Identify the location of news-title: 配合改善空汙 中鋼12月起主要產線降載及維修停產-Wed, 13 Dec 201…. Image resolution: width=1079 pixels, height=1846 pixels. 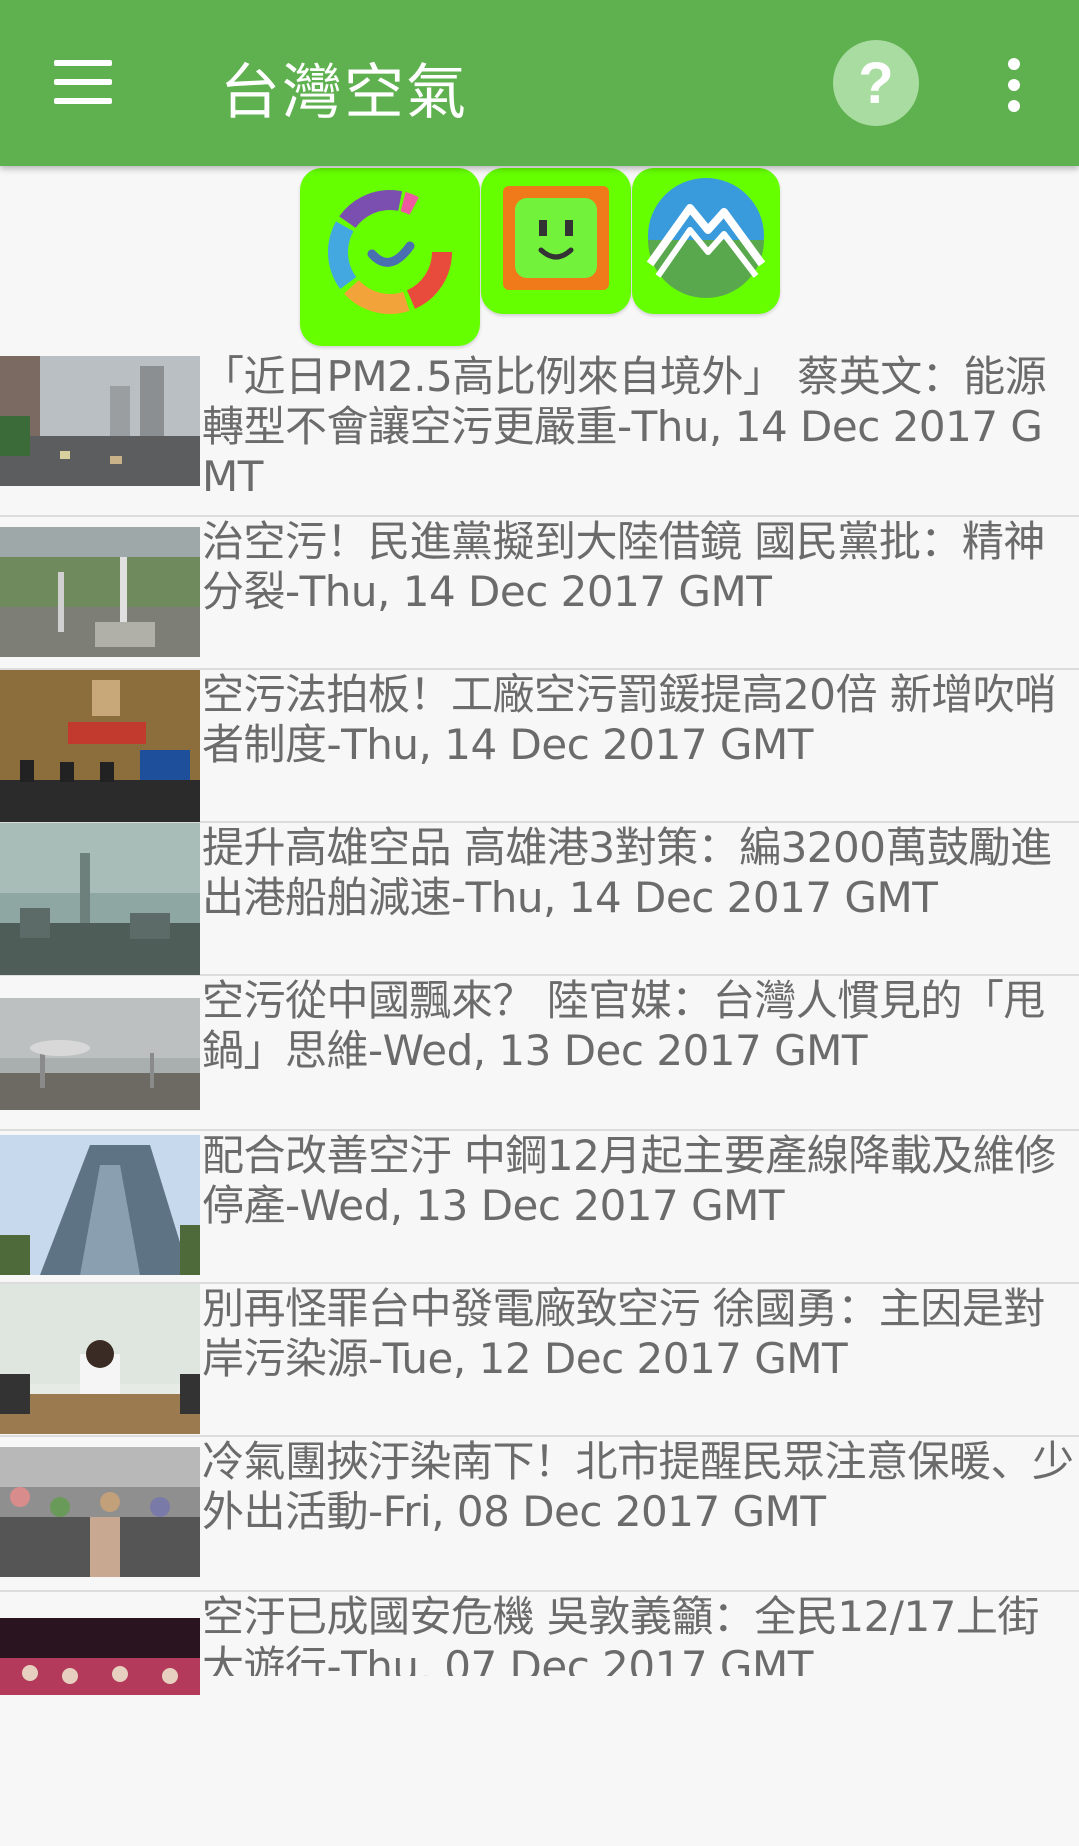
(629, 1180).